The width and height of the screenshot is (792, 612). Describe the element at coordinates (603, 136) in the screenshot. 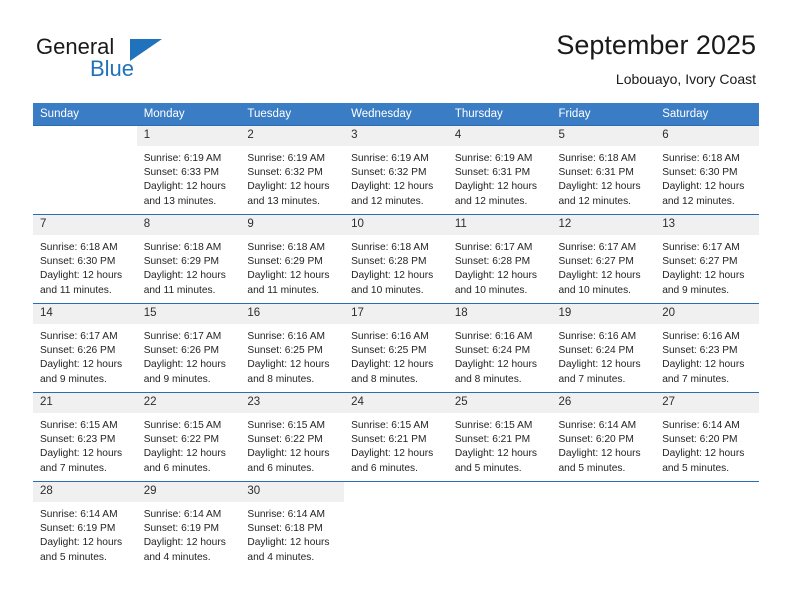

I see `day-number: 5` at that location.